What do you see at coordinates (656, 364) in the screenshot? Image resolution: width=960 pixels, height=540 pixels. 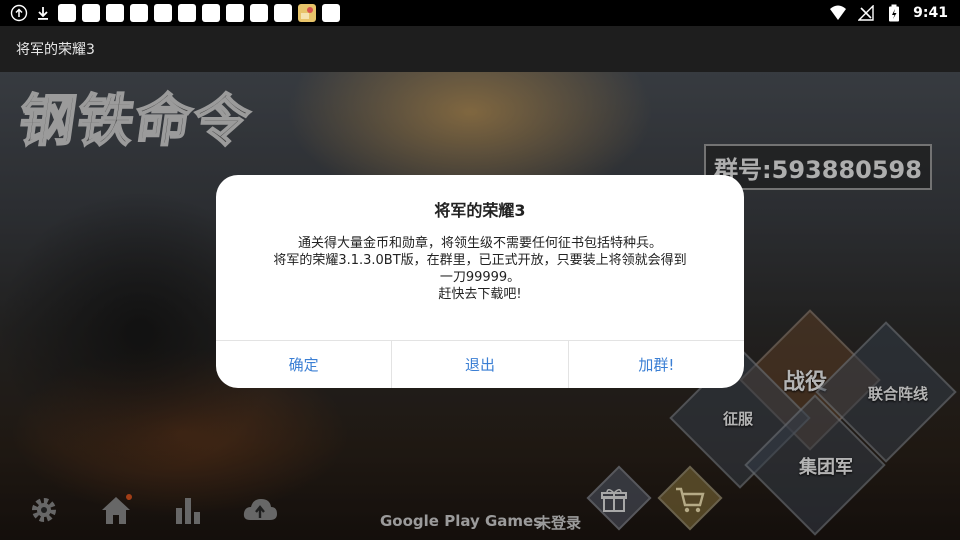 I see `join-group-button: 加群!` at bounding box center [656, 364].